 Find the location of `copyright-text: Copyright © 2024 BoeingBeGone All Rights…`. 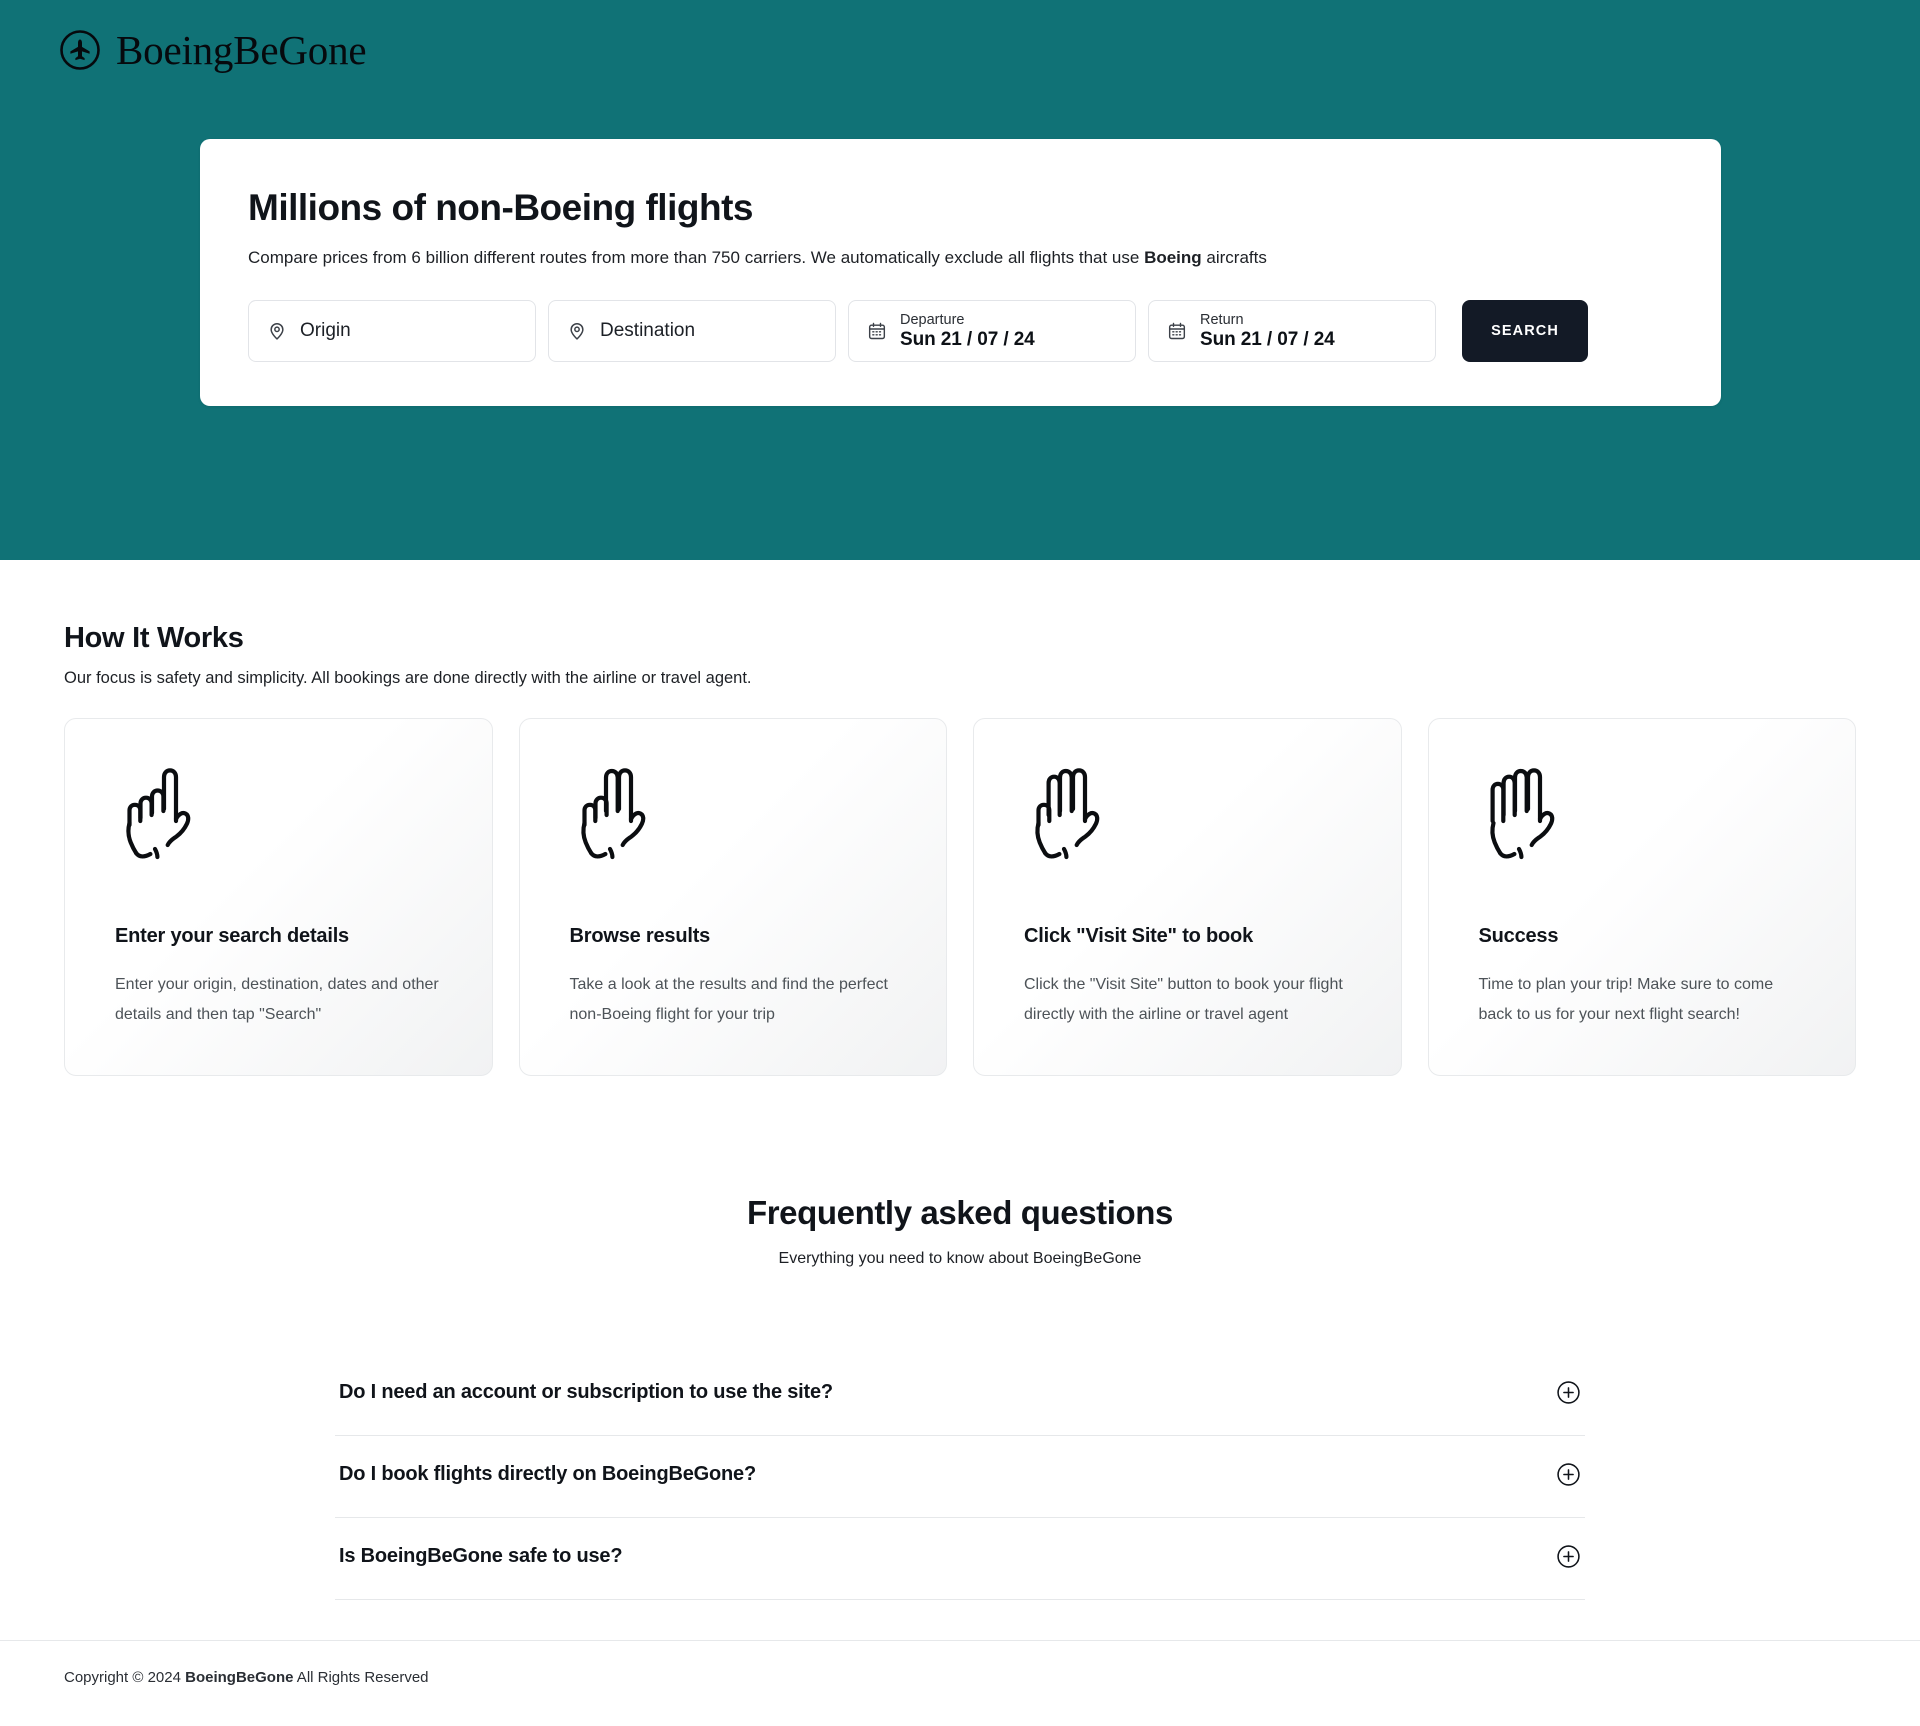

copyright-text: Copyright © 2024 BoeingBeGone All Rights… is located at coordinates (960, 1677).